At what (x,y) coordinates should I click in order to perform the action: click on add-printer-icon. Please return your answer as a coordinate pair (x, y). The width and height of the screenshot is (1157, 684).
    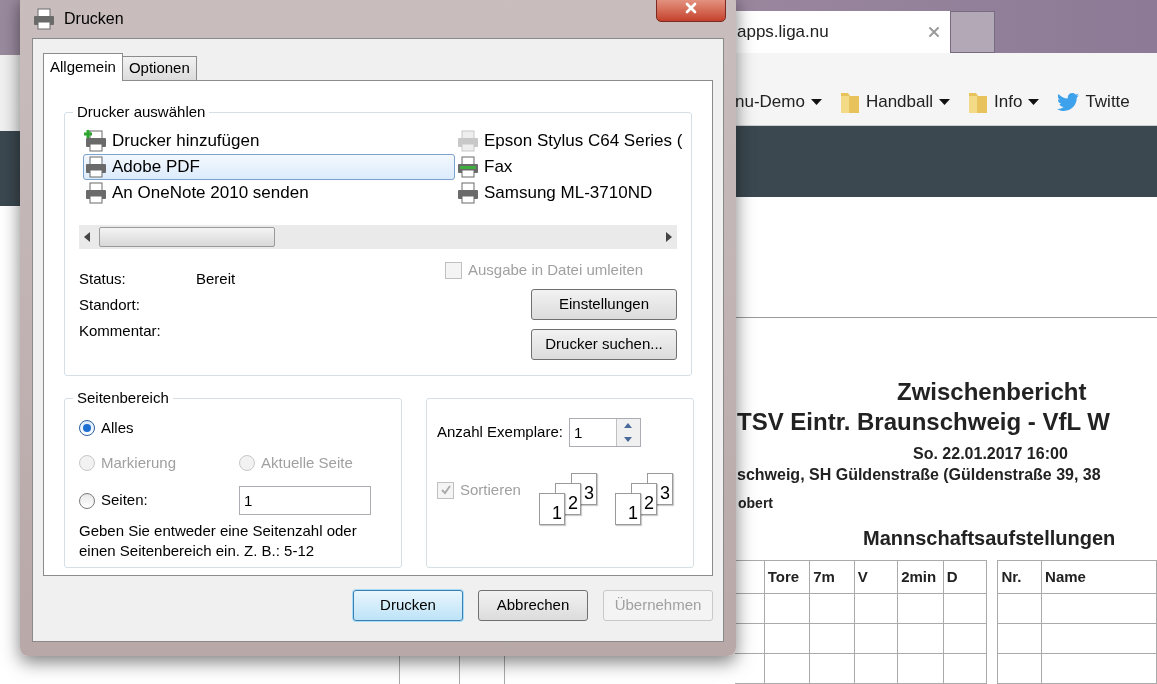
    Looking at the image, I should click on (96, 141).